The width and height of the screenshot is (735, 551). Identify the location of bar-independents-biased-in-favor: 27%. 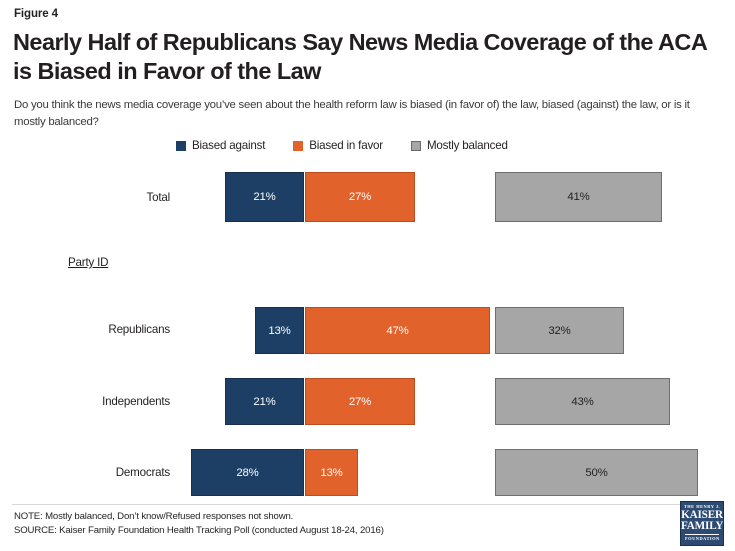
(360, 401).